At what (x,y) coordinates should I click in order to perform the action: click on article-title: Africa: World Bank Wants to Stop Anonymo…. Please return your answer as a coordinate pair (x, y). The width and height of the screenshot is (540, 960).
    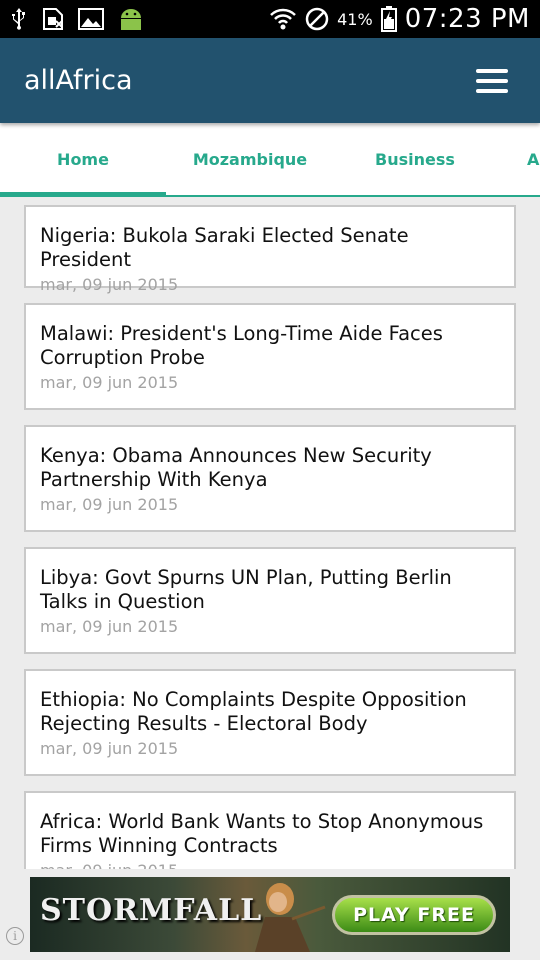
    Looking at the image, I should click on (262, 833).